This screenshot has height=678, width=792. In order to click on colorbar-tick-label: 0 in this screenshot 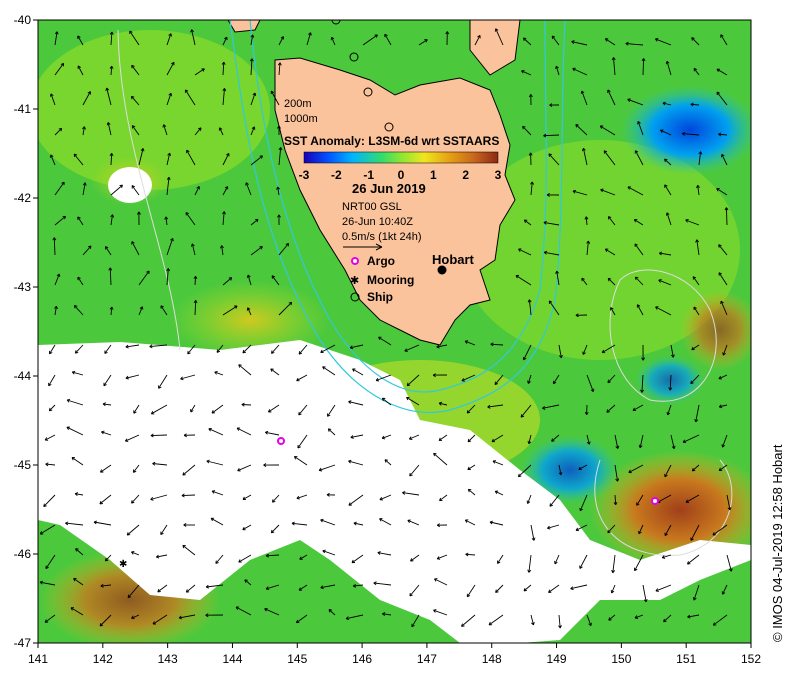, I will do `click(401, 175)`.